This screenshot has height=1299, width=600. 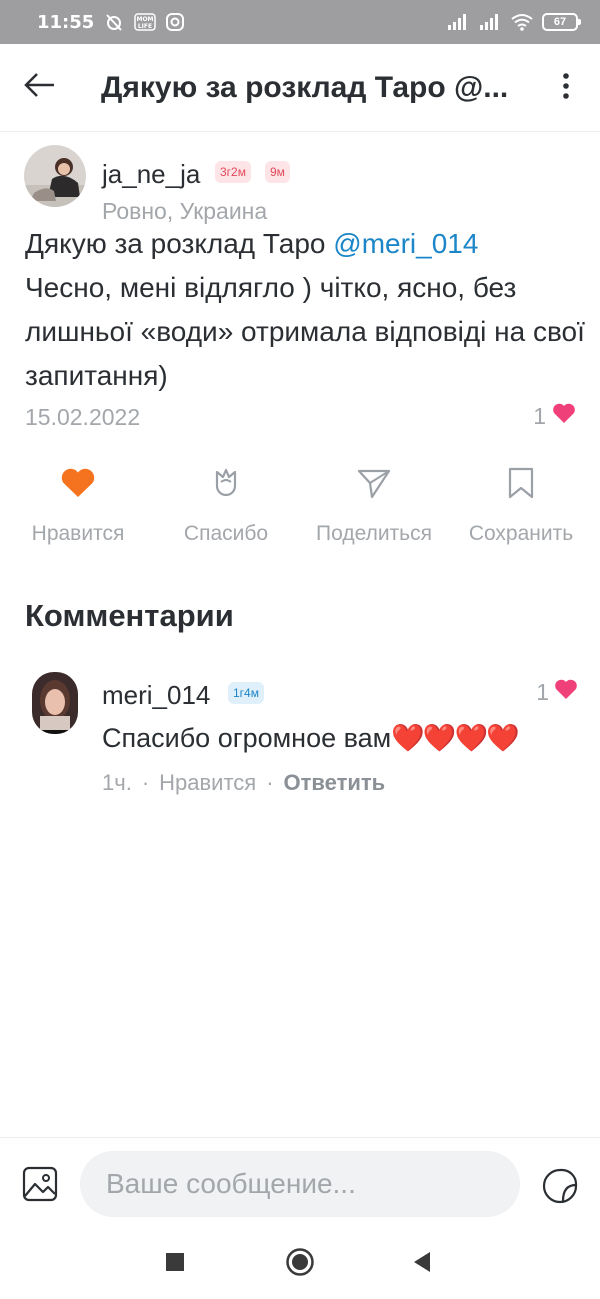 I want to click on more-options-button, so click(x=566, y=88).